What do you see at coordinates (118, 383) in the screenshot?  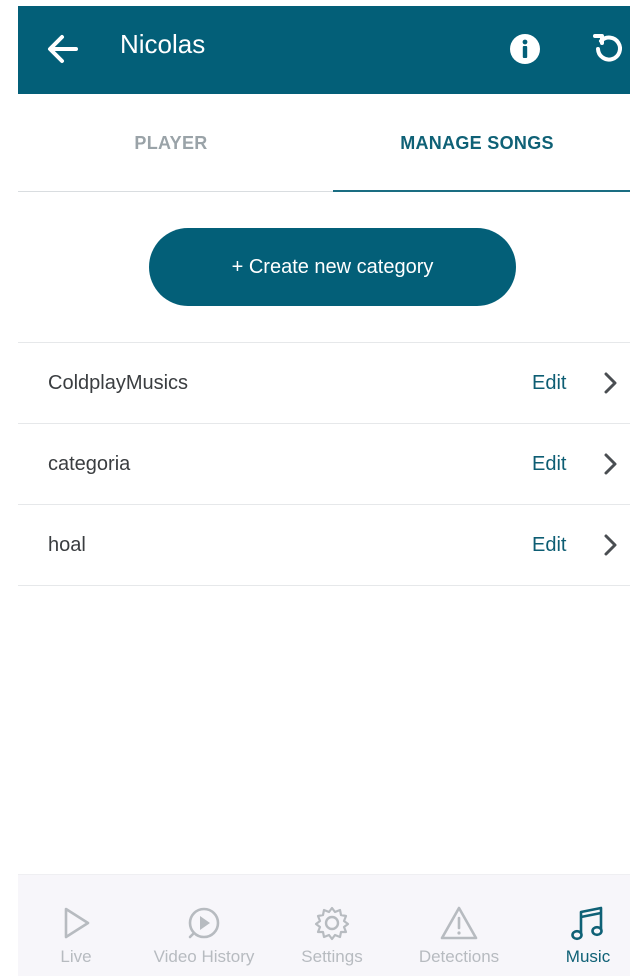 I see `category-name: ColdplayMusics` at bounding box center [118, 383].